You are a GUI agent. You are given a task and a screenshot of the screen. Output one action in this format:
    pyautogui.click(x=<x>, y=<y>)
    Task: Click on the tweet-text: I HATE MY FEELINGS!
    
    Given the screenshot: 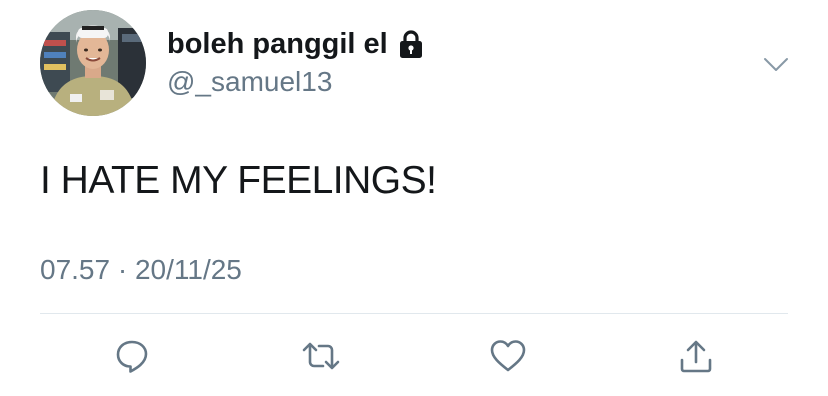 What is the action you would take?
    pyautogui.click(x=238, y=180)
    